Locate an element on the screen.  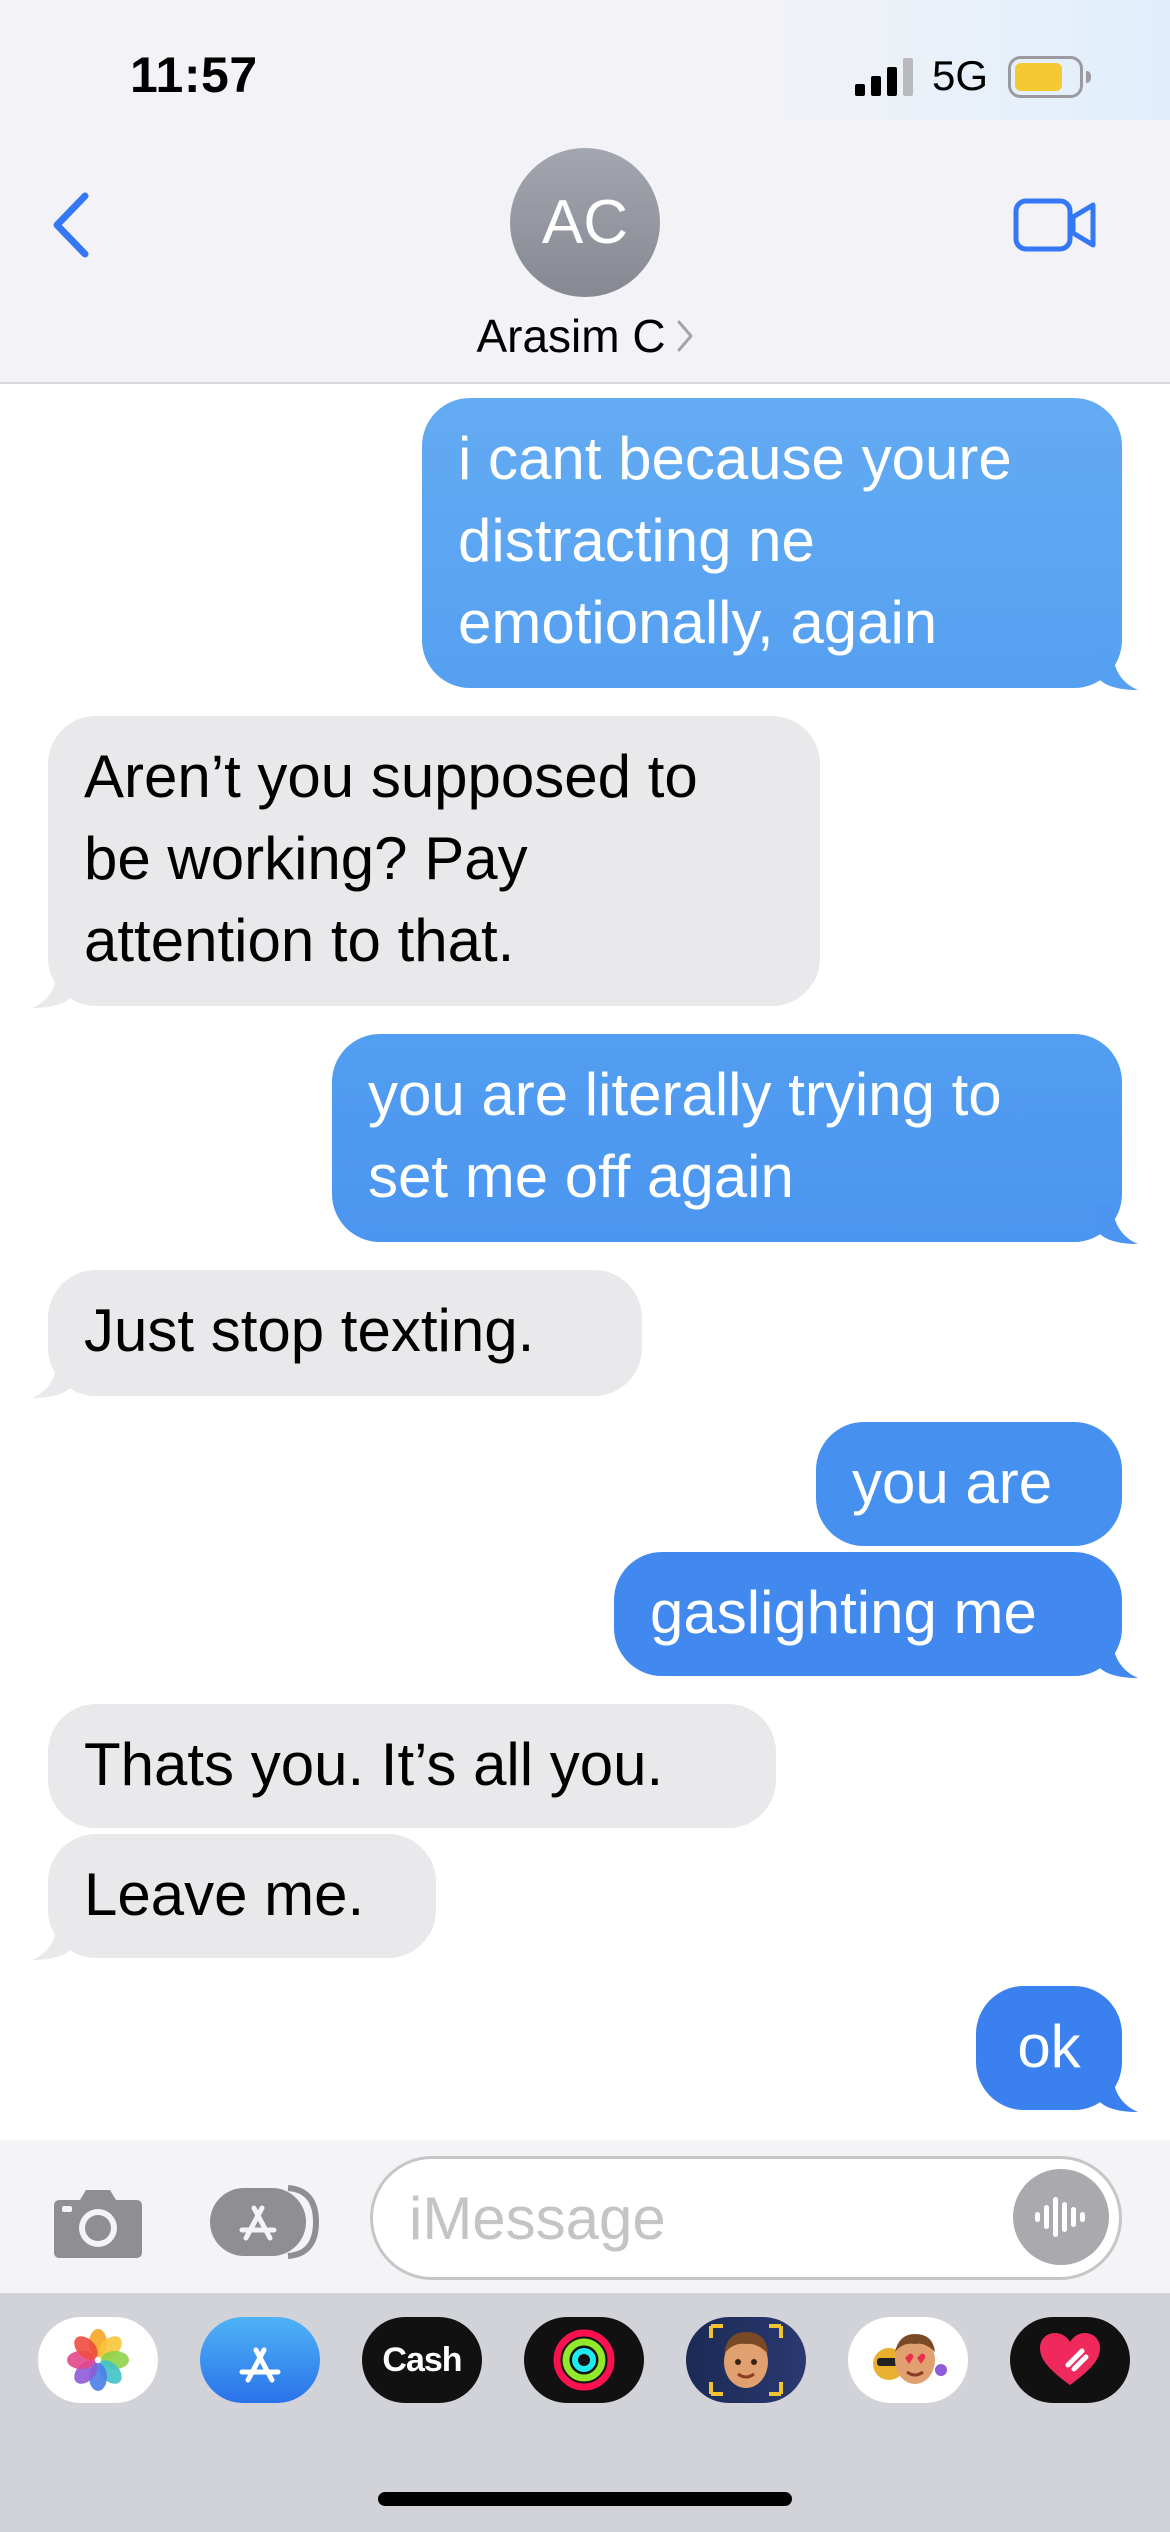
message-input: iMessage is located at coordinates (746, 2218).